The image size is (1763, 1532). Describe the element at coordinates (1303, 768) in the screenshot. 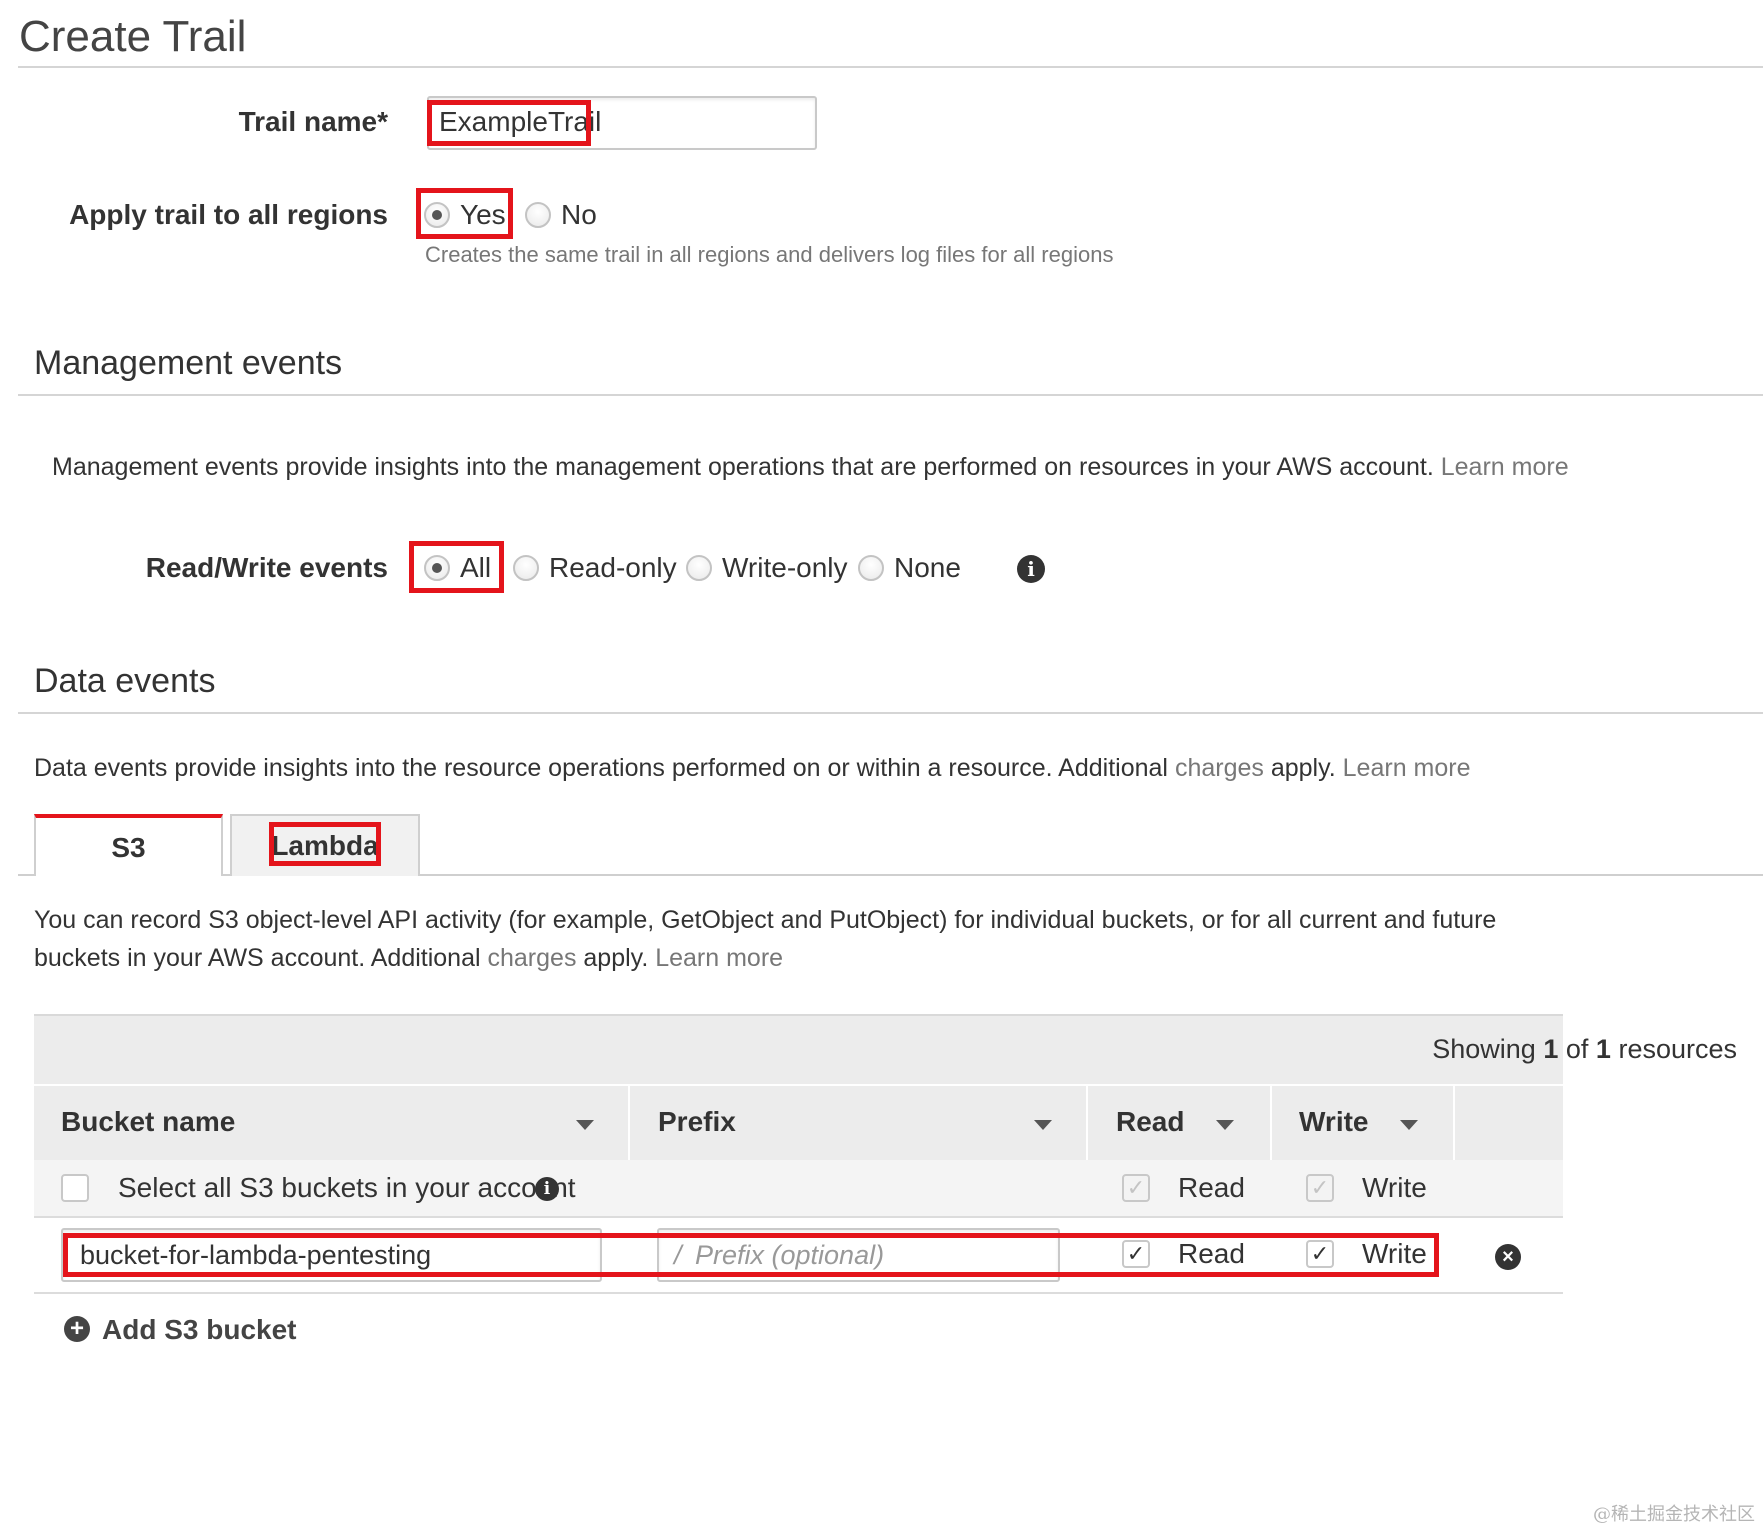

I see `data-events-apply-text: apply.` at that location.